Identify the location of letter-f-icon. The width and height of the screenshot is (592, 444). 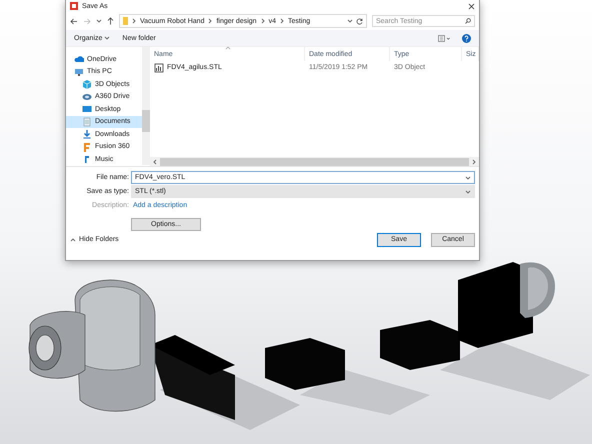
(87, 147).